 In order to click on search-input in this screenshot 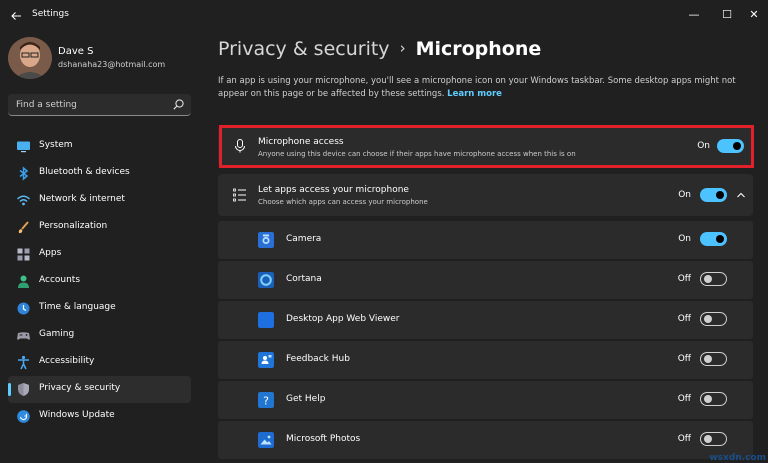, I will do `click(88, 104)`.